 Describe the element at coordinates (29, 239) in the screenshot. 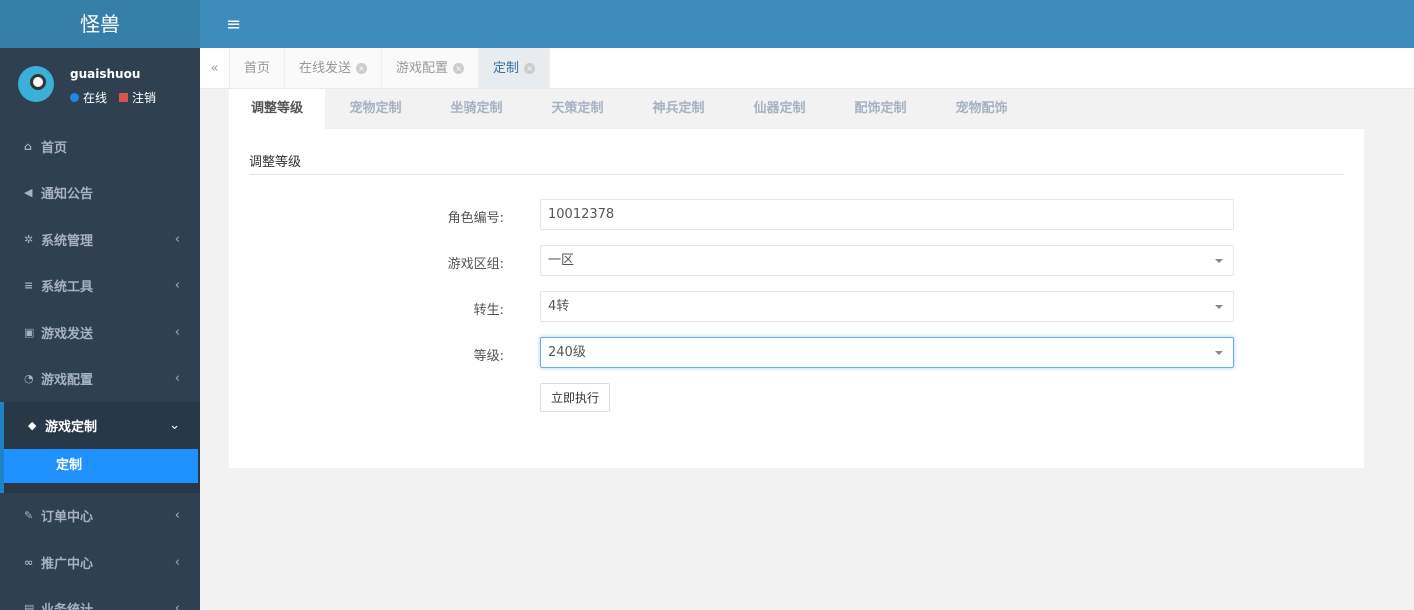

I see `gear-icon: ✲` at that location.